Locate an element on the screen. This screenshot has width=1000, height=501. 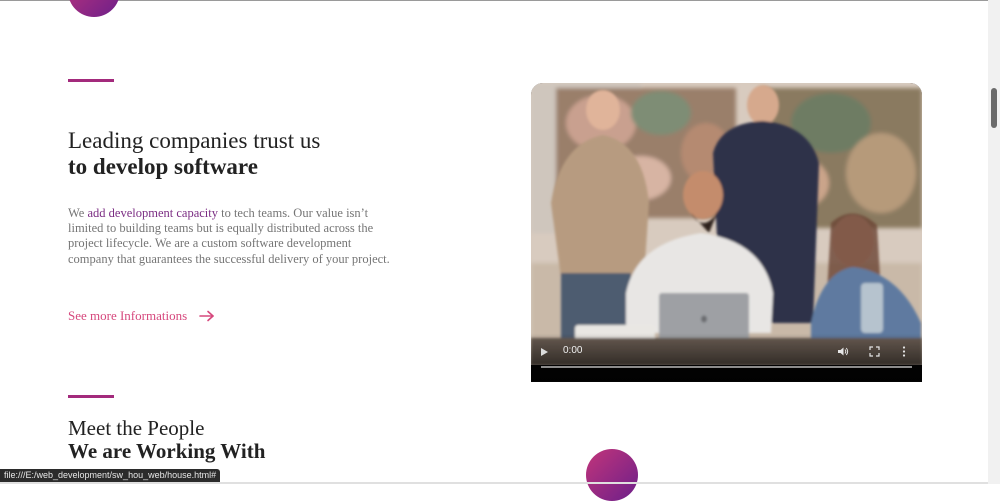
see-more-label: See more Informations is located at coordinates (127, 316).